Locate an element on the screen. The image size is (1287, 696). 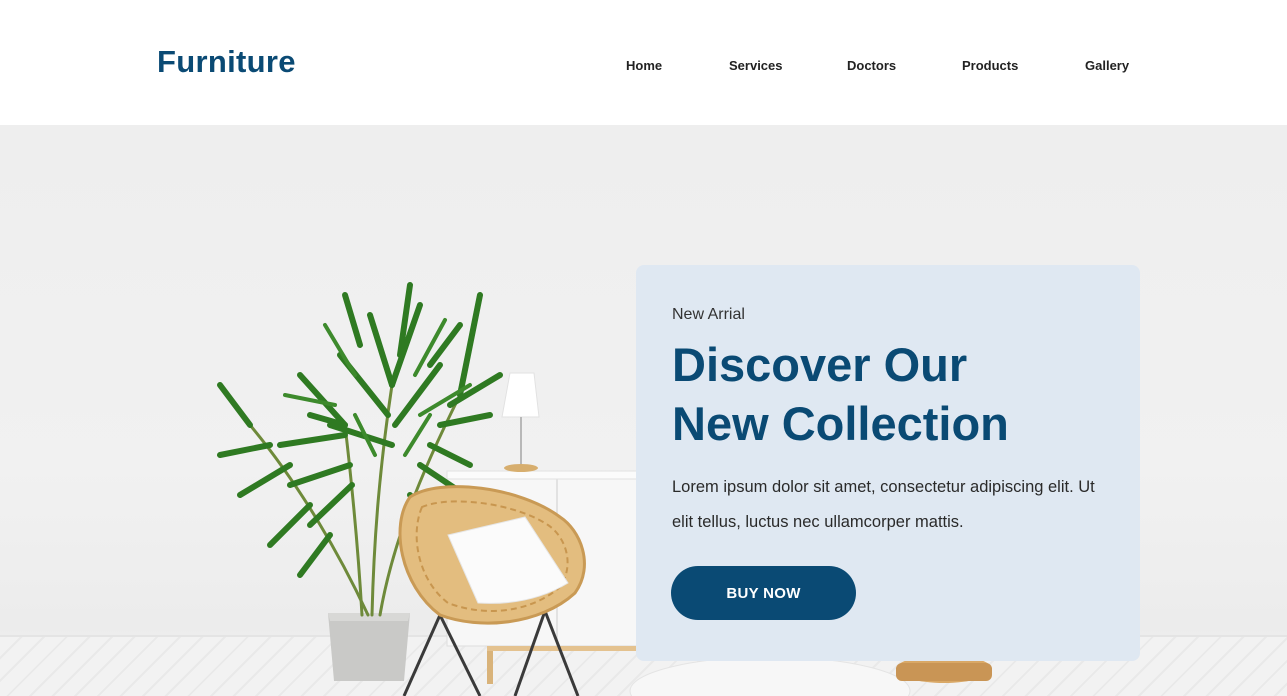
main-nav: Home Services Doctors Products Gallery is located at coordinates (643, 68).